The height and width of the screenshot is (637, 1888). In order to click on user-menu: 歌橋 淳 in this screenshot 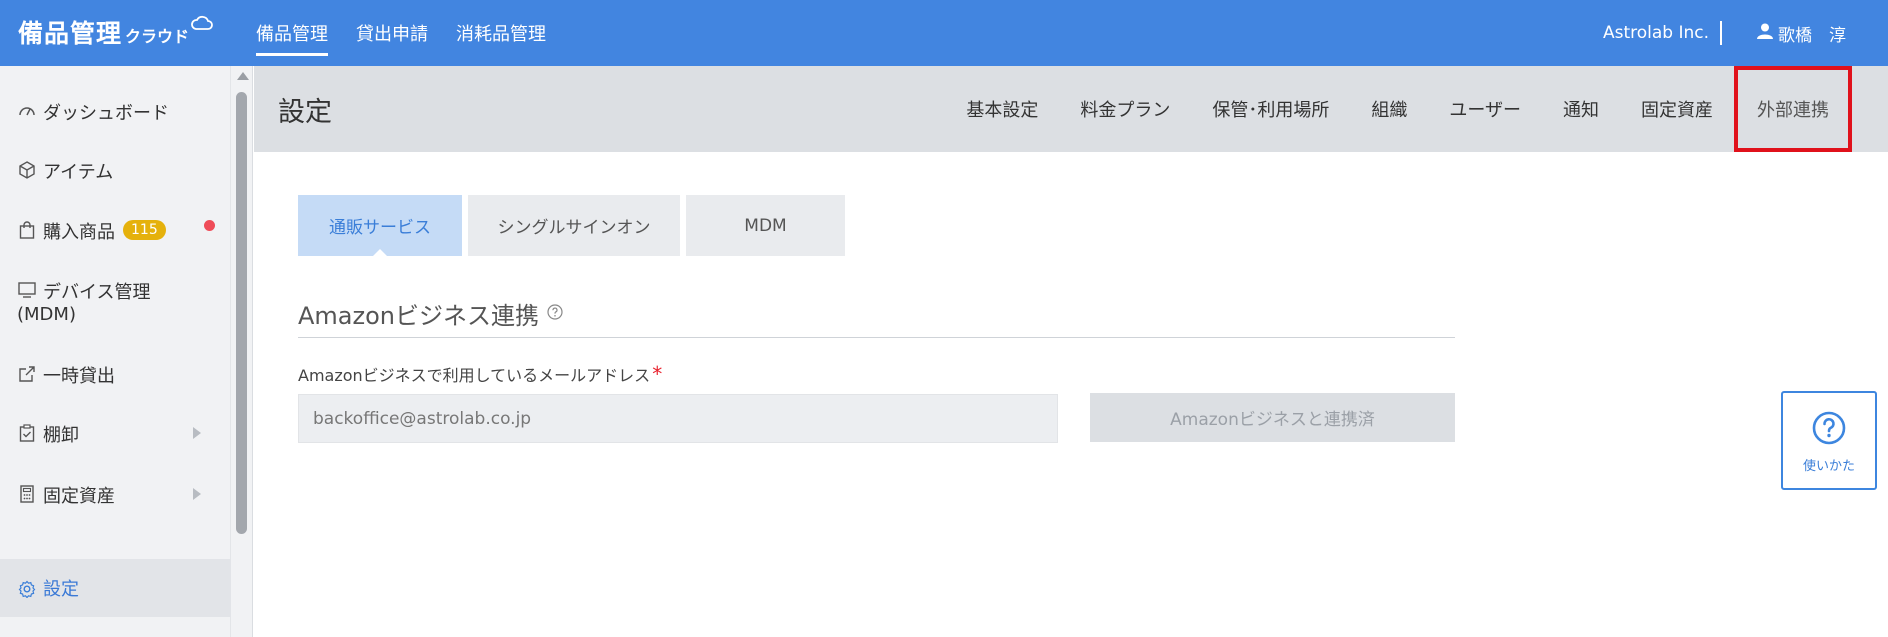, I will do `click(1801, 33)`.